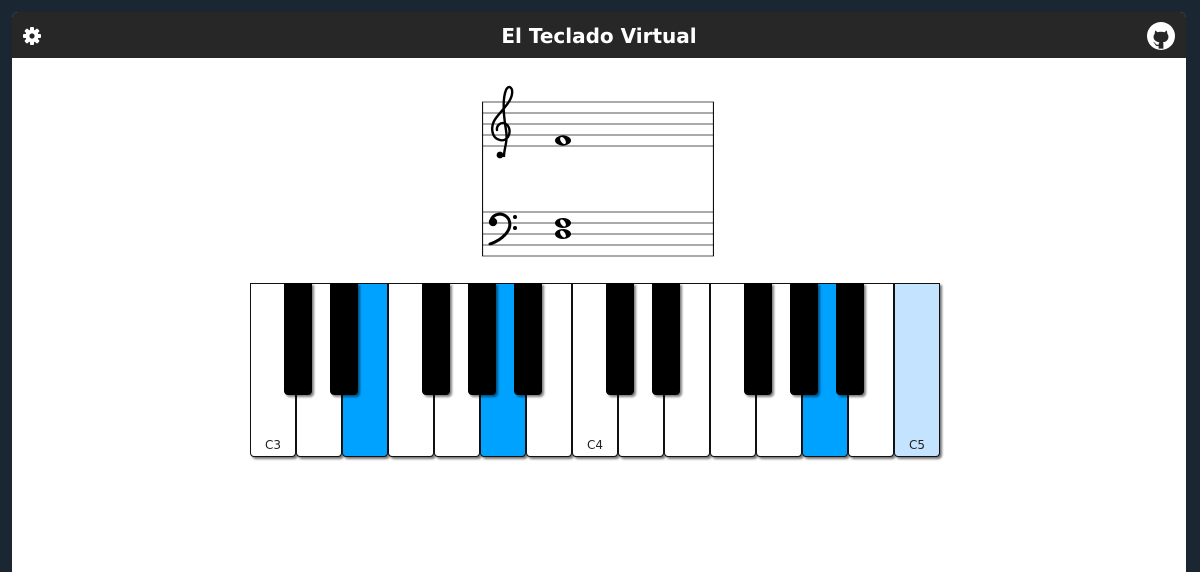 This screenshot has width=1200, height=572. I want to click on bass-note-d3, so click(563, 223).